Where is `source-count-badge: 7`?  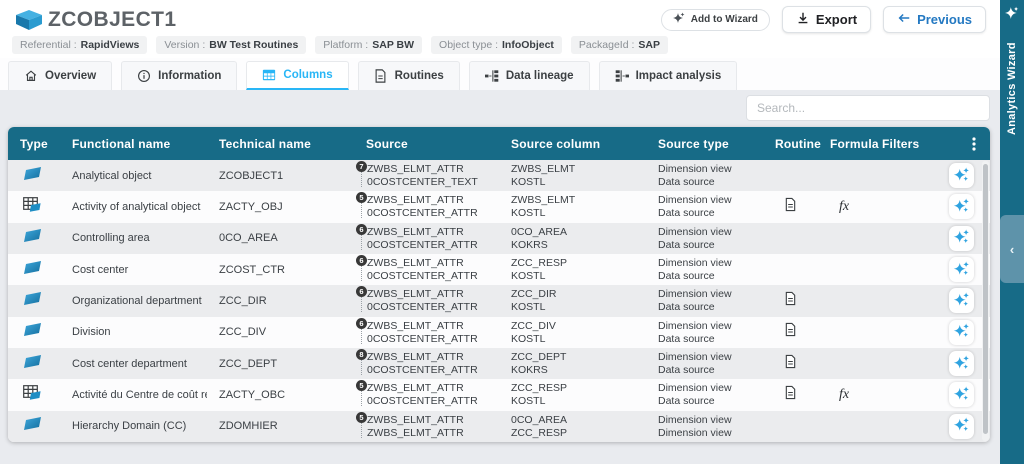
source-count-badge: 7 is located at coordinates (361, 166).